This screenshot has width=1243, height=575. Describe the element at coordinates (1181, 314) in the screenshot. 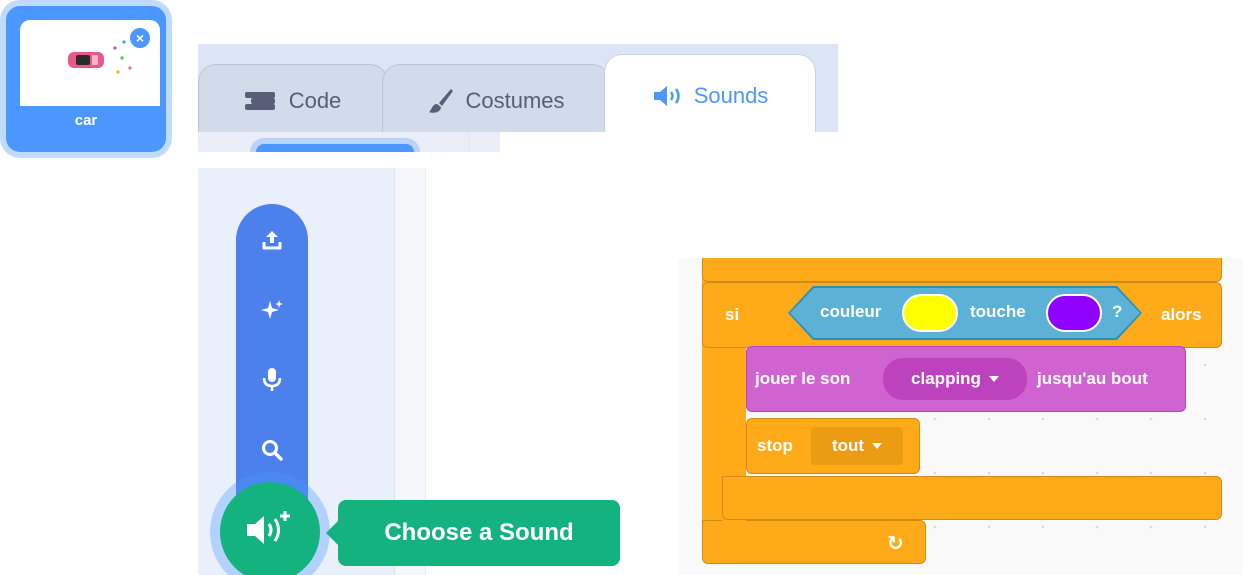

I see `then-keyword: alors` at that location.